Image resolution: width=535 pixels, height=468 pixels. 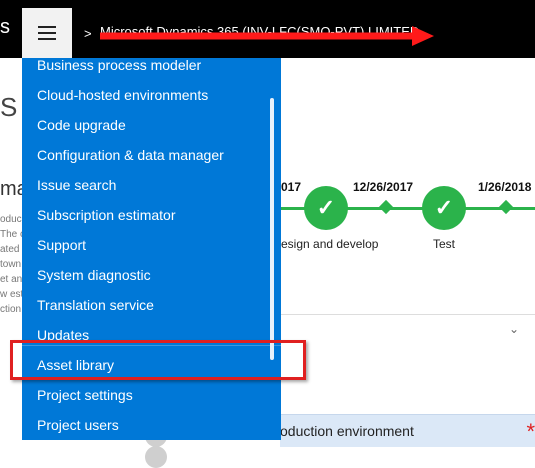 I want to click on annotation-arrow-icon, so click(x=267, y=36).